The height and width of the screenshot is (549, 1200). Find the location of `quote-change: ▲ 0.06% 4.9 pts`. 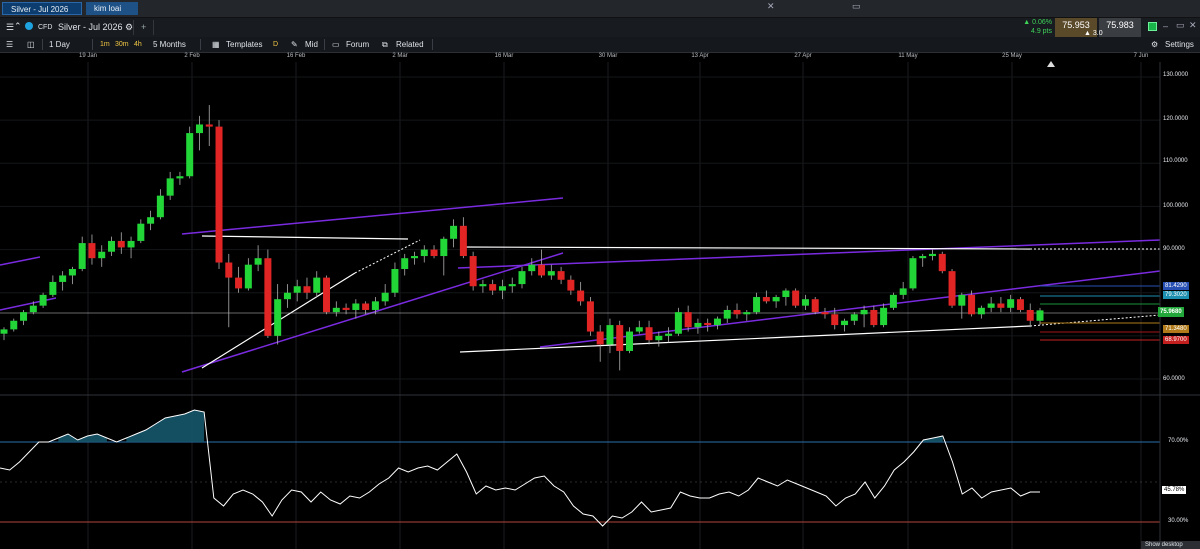

quote-change: ▲ 0.06% 4.9 pts is located at coordinates (1032, 27).